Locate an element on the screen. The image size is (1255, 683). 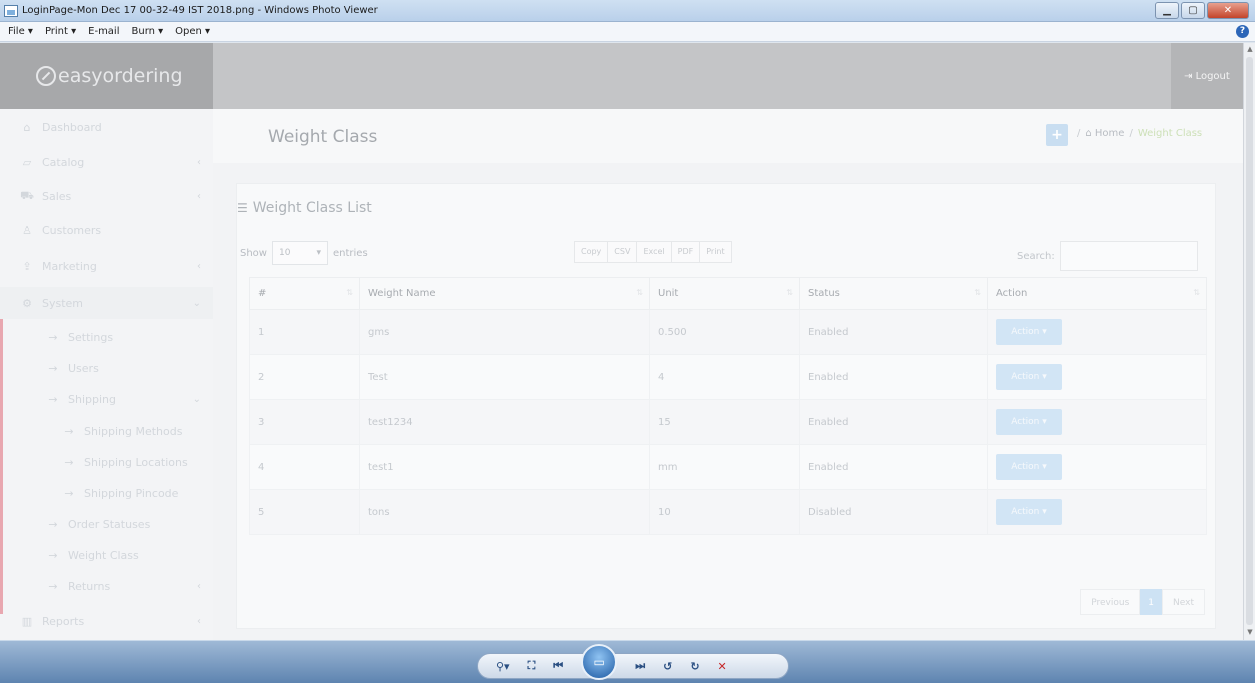
add-weight-class-button: + is located at coordinates (1057, 135).